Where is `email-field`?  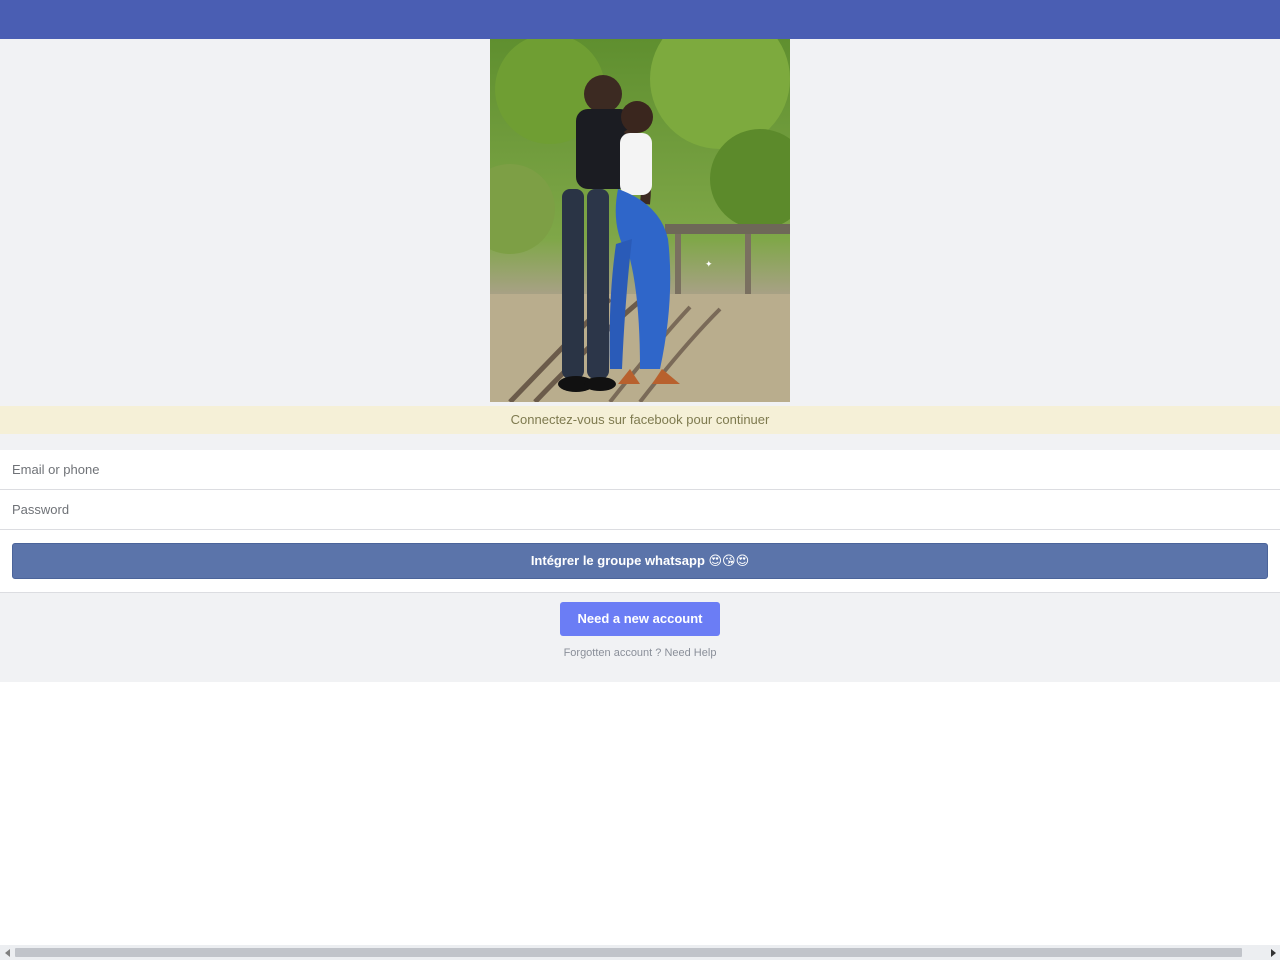
email-field is located at coordinates (640, 470).